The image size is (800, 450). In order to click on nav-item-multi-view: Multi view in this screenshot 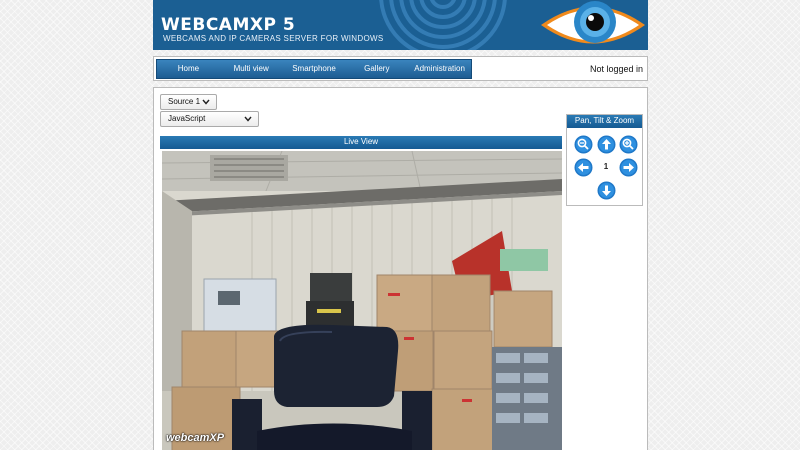, I will do `click(251, 69)`.